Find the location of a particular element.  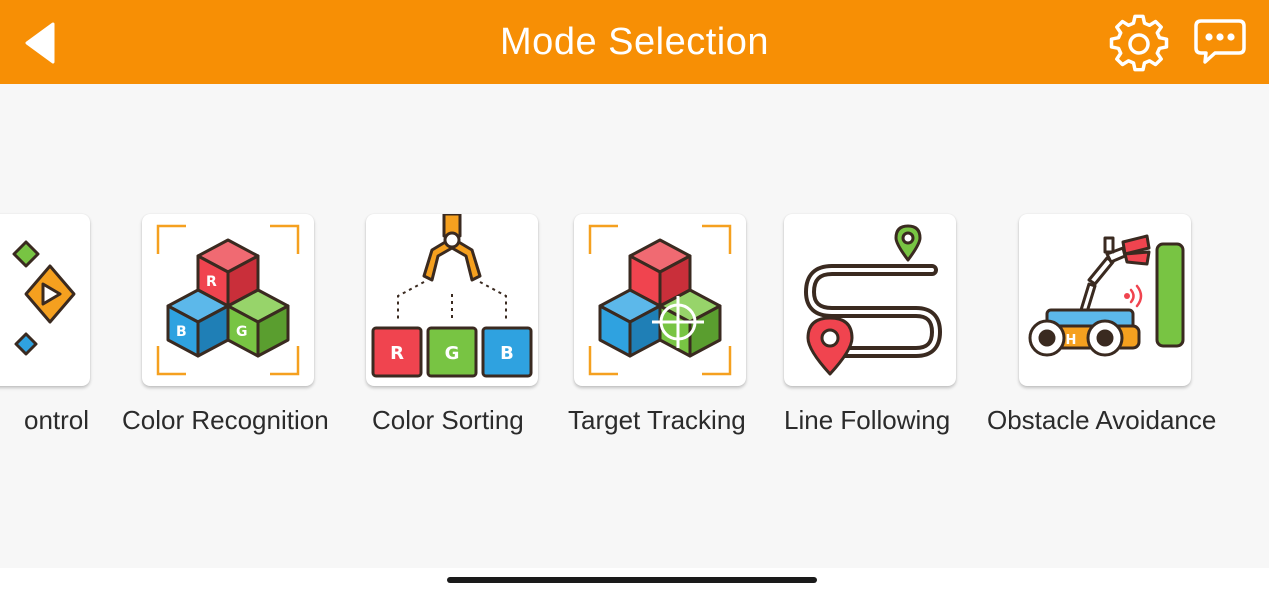

obstacle-avoidance-robot-icon: H is located at coordinates (1106, 295).